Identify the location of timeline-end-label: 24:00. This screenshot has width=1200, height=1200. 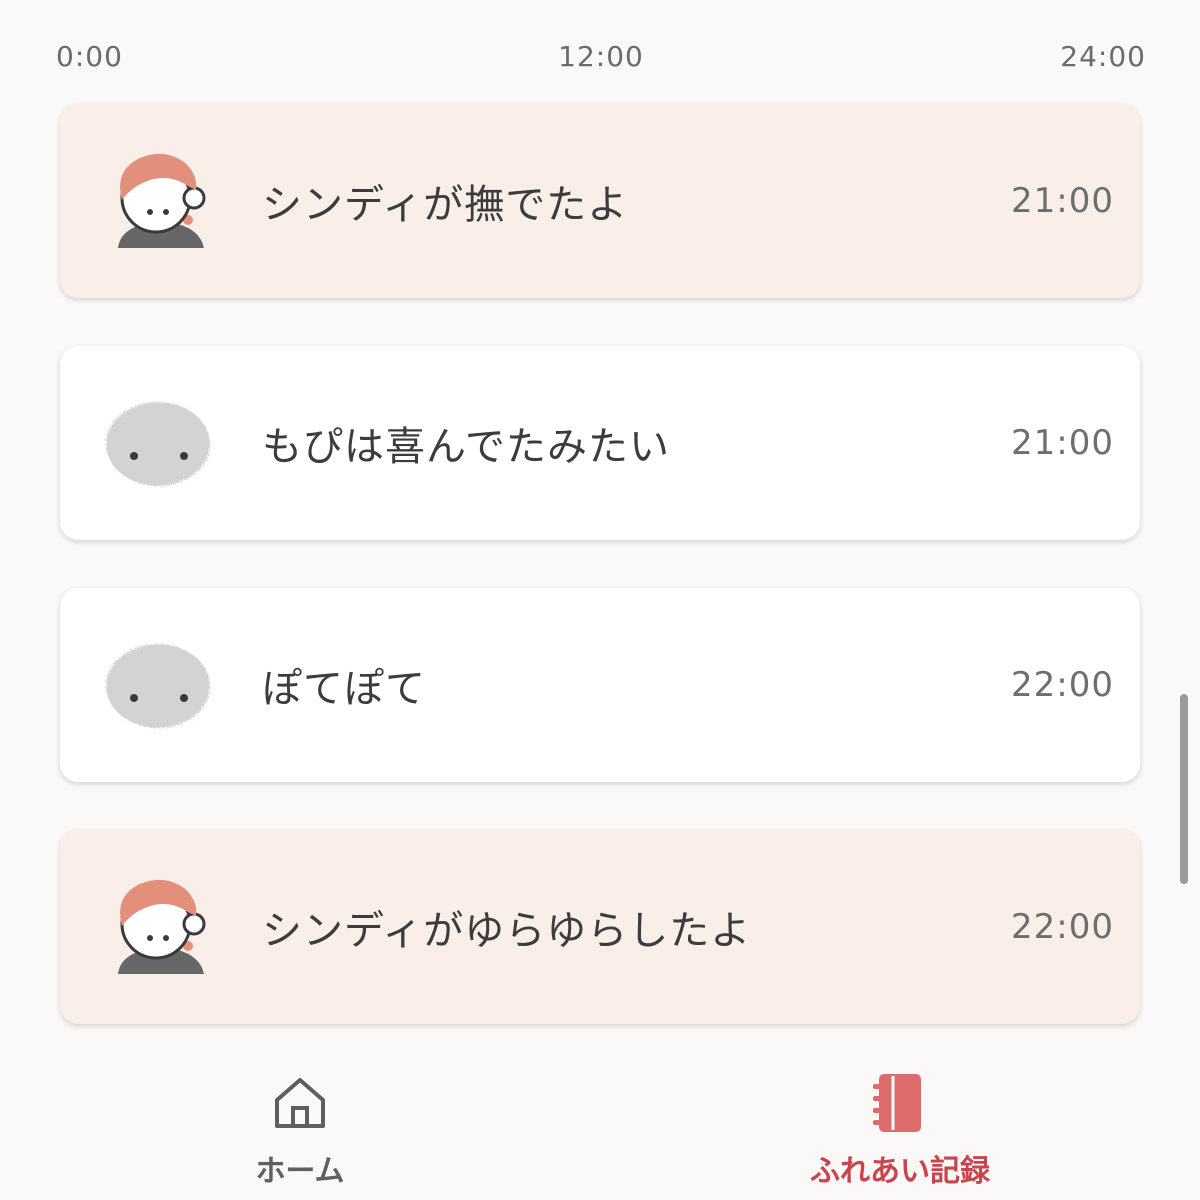
(1103, 56).